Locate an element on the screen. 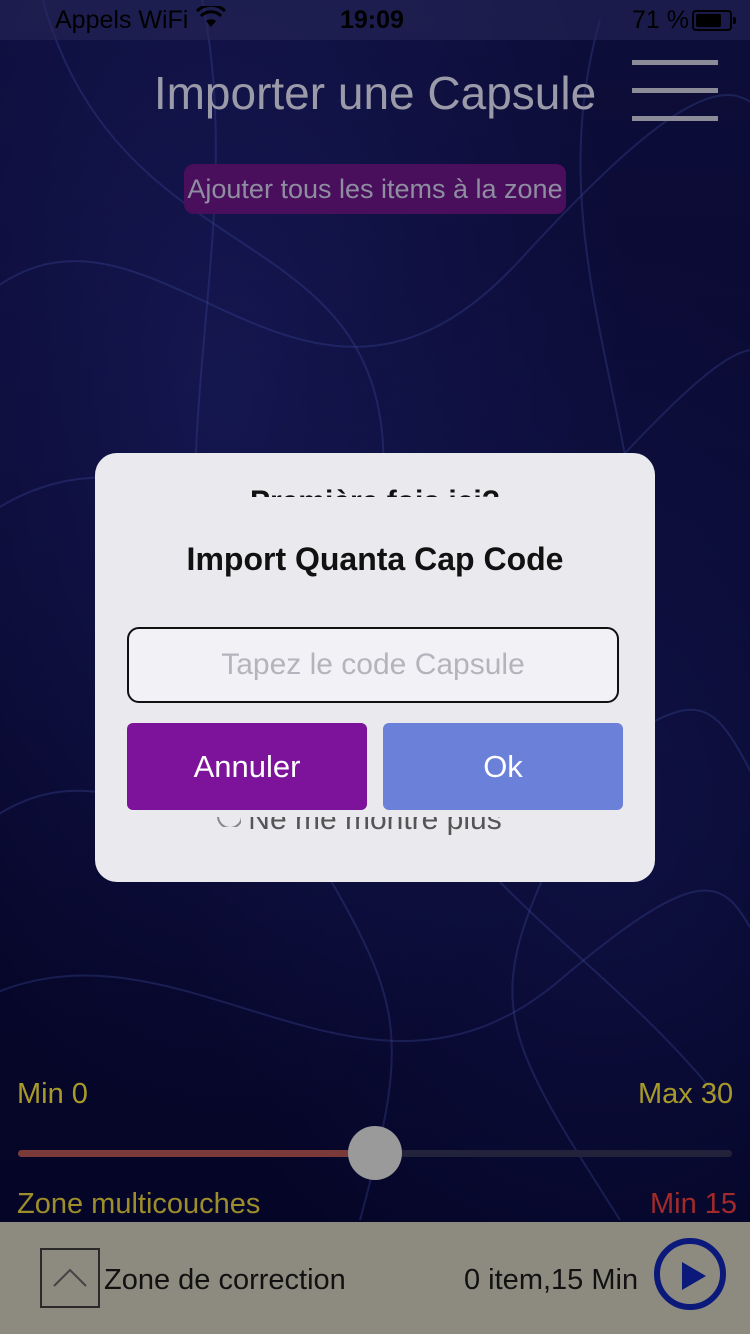 The width and height of the screenshot is (750, 1334). add-all-items-button: Ajouter tous les items à la zone is located at coordinates (375, 189).